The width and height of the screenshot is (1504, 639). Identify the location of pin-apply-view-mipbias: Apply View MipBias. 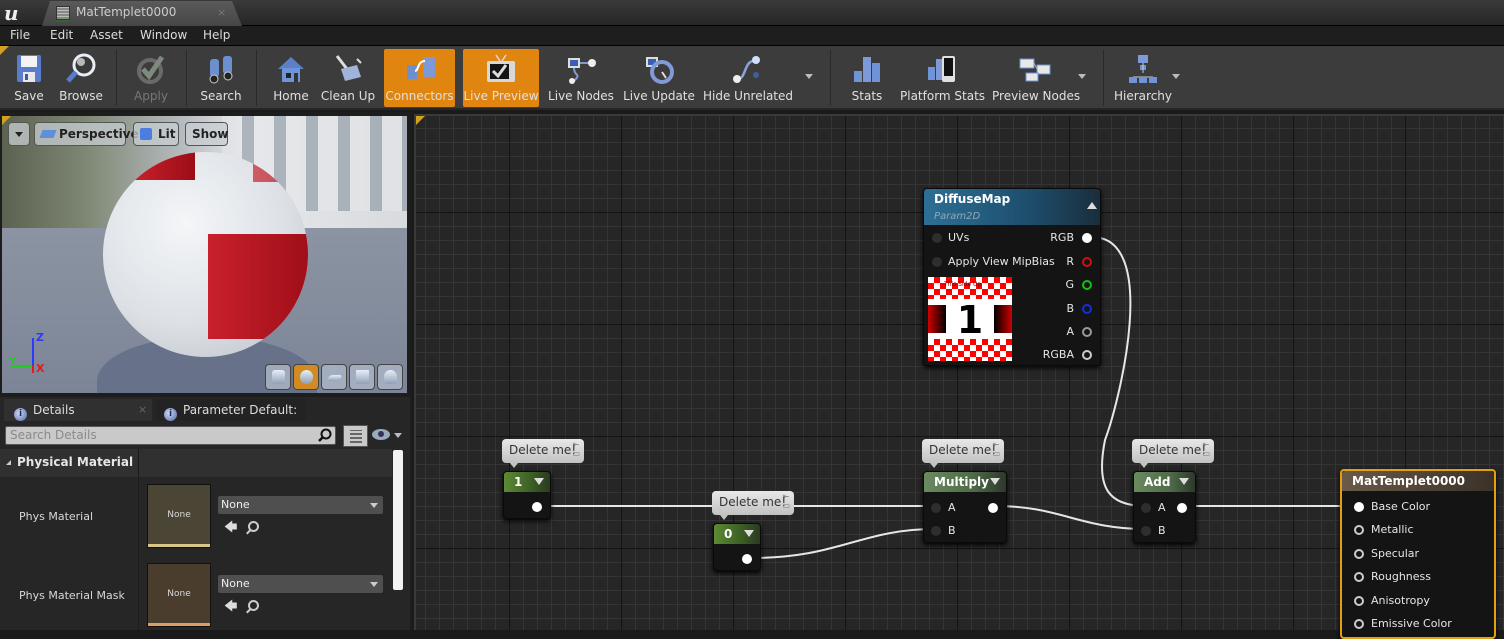
(993, 261).